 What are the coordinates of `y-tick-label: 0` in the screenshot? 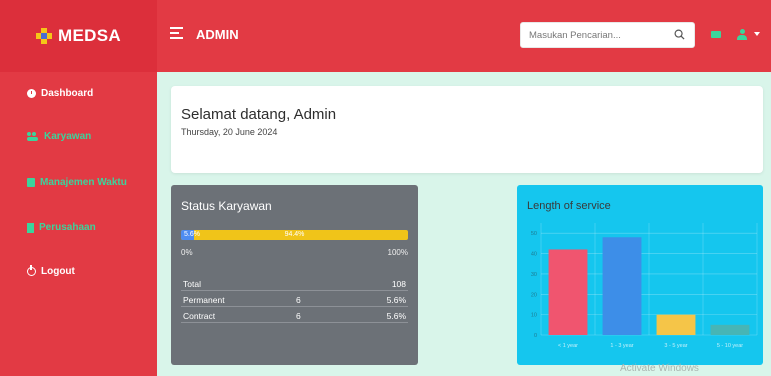 It's located at (535, 336).